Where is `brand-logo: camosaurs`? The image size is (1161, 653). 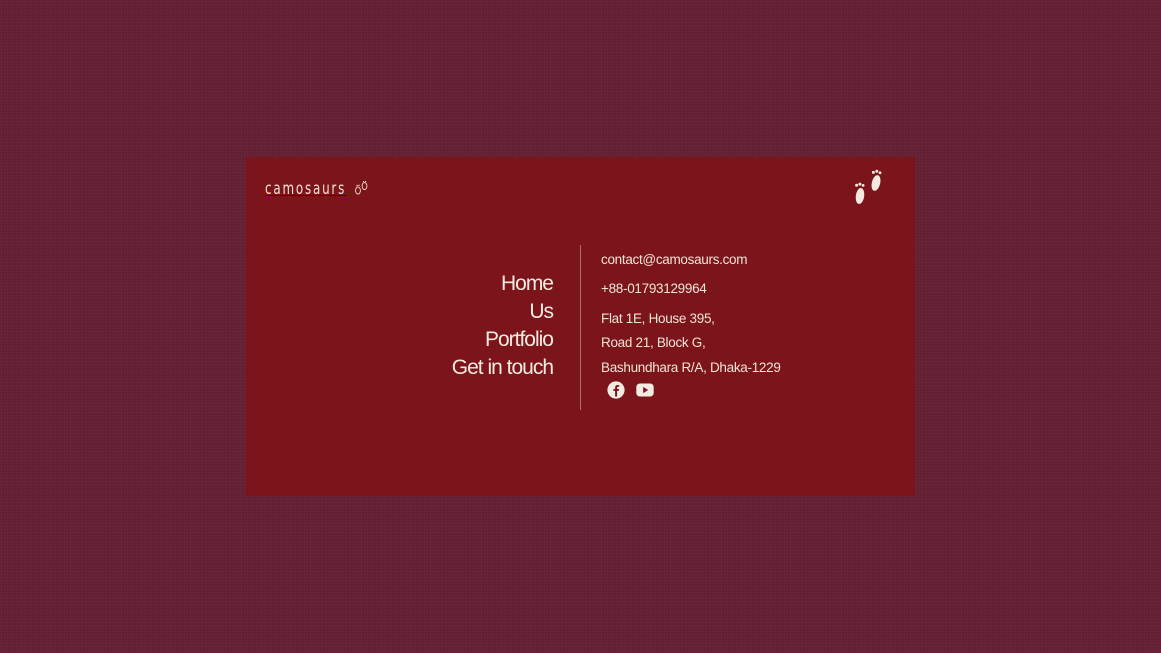 brand-logo: camosaurs is located at coordinates (317, 189).